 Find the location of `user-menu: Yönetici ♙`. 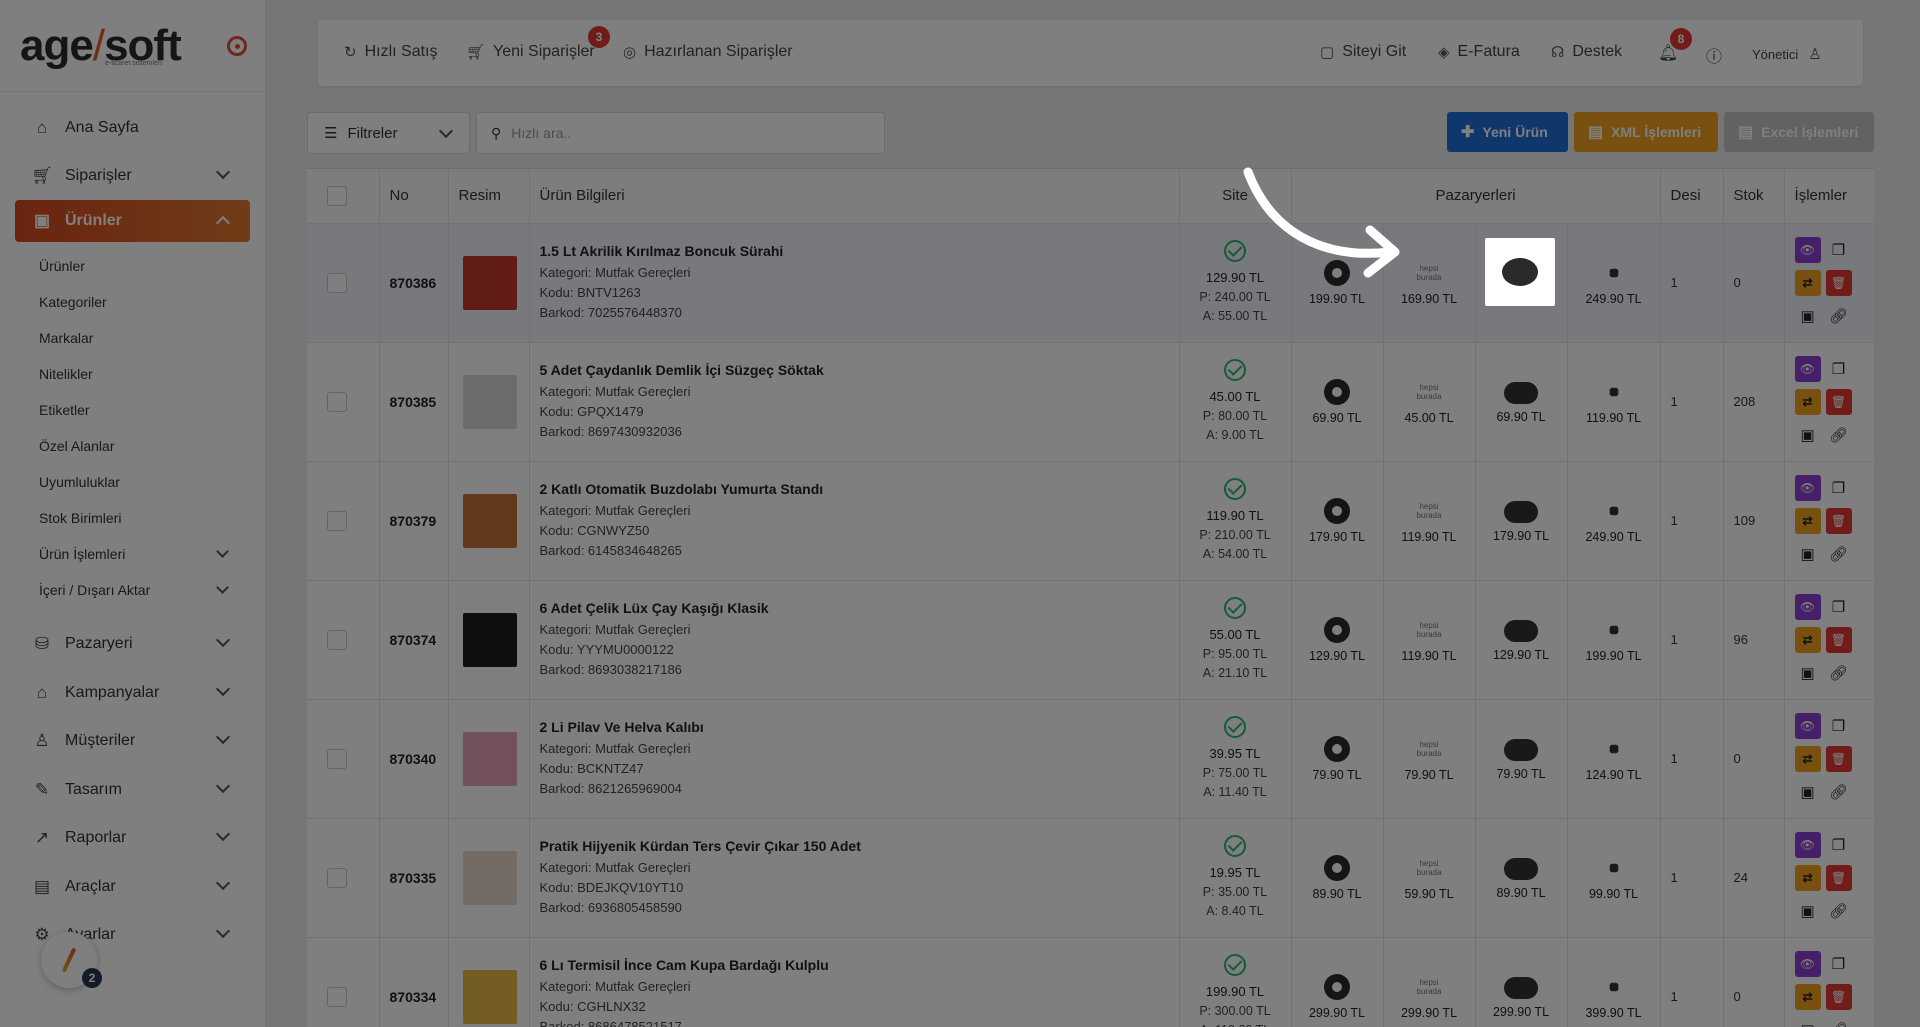

user-menu: Yönetici ♙ is located at coordinates (1791, 54).